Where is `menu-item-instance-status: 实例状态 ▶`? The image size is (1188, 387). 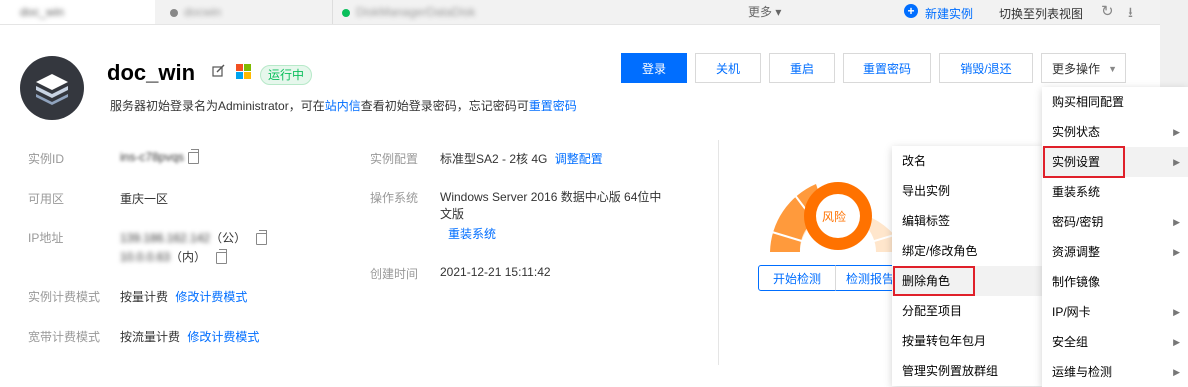
menu-item-instance-status: 实例状态 ▶ is located at coordinates (1115, 132).